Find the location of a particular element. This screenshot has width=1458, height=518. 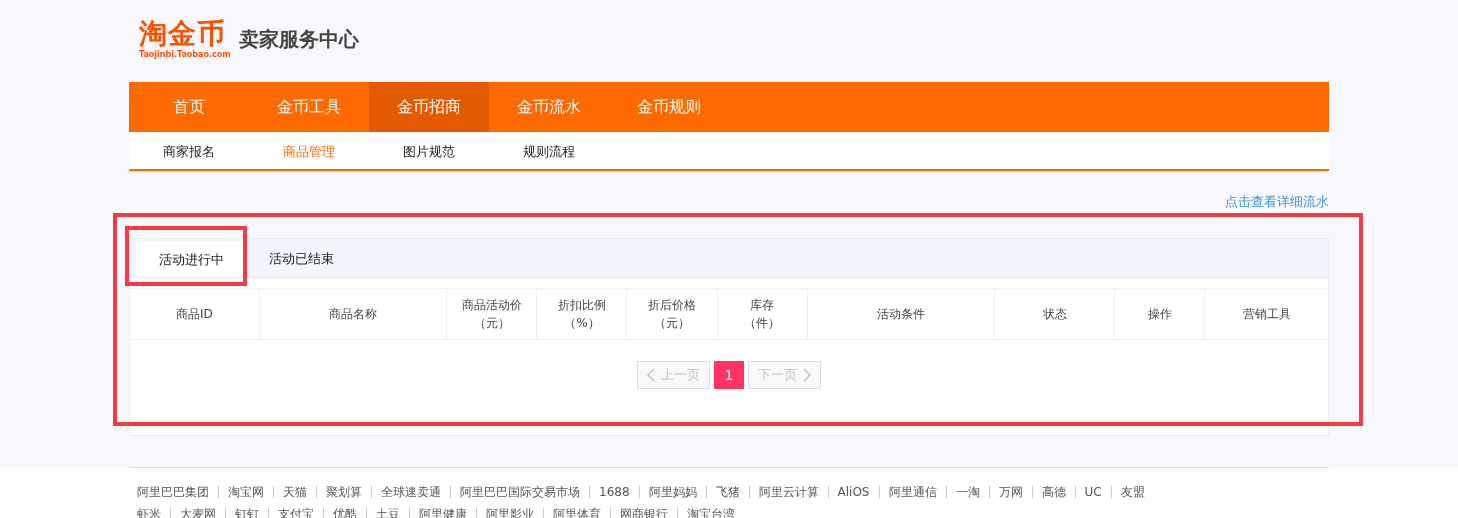

subnav-item: 商家报名 is located at coordinates (189, 150).